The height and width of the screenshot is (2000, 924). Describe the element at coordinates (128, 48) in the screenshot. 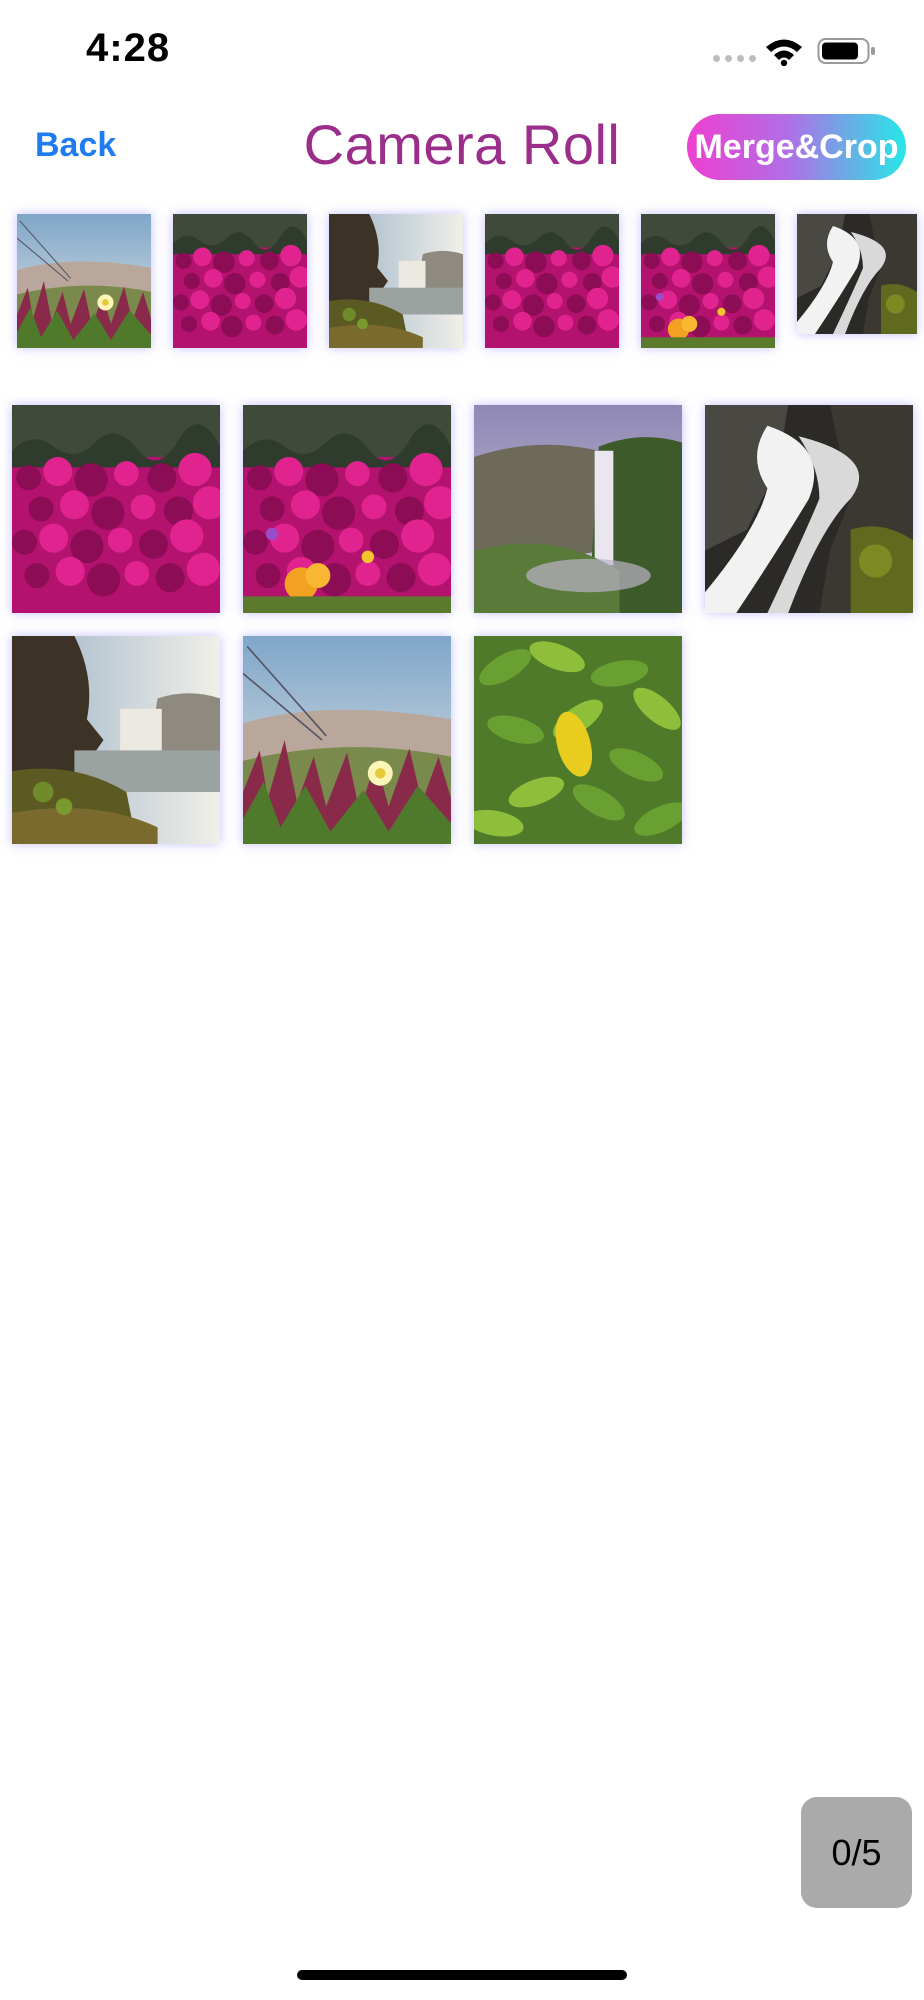

I see `status-time: 4:28` at that location.